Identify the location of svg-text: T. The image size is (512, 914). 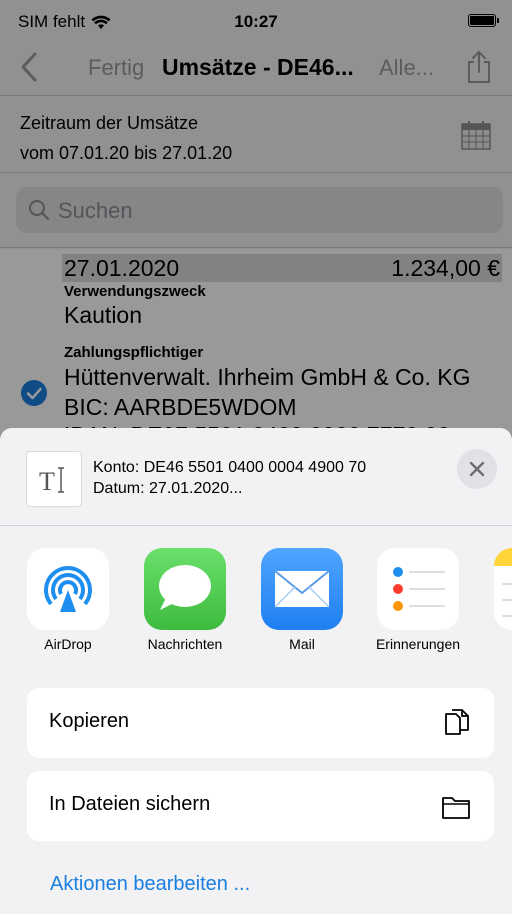
(47, 481).